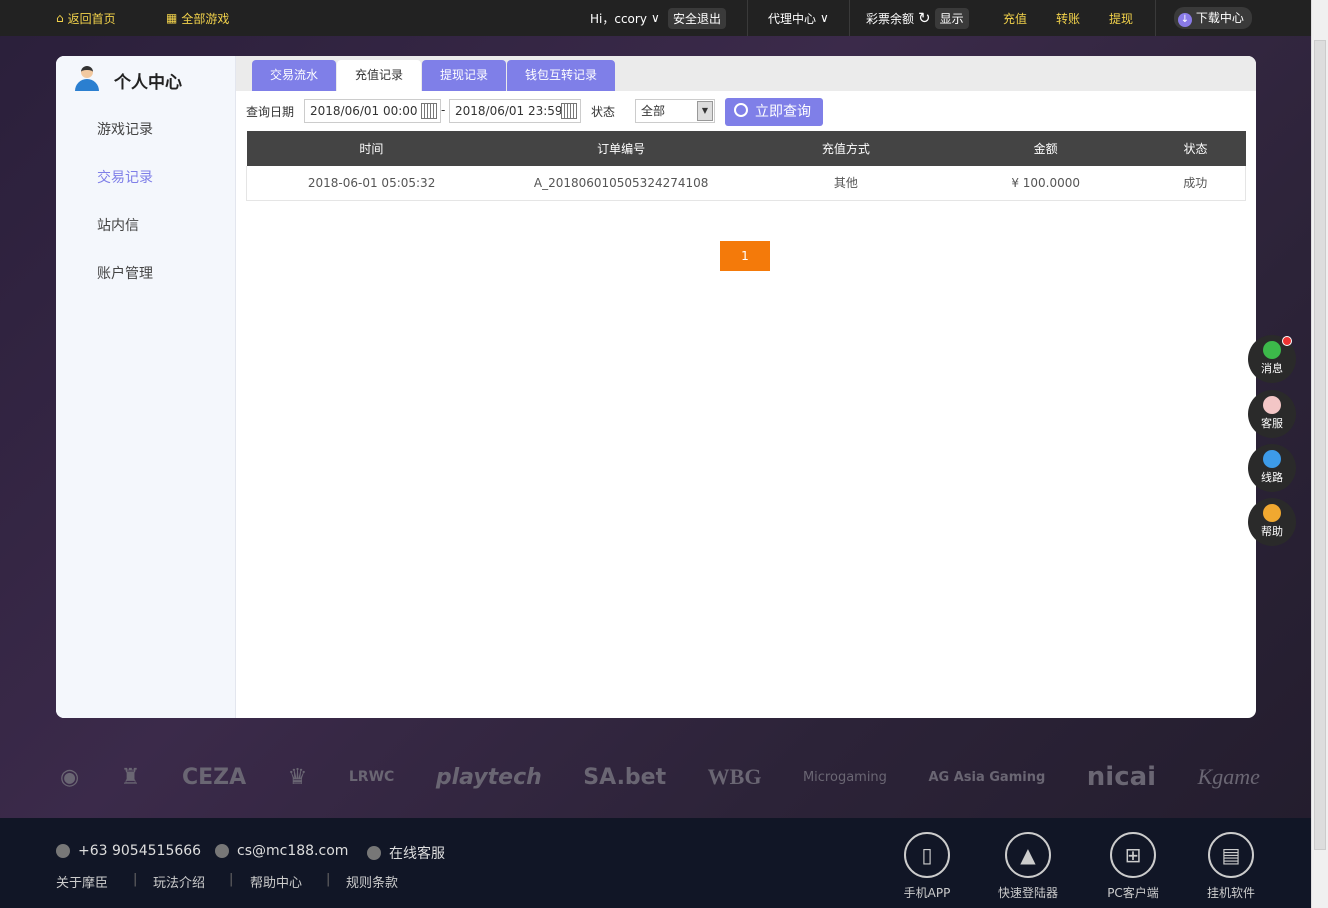 This screenshot has height=908, width=1328. Describe the element at coordinates (125, 129) in the screenshot. I see `sidebar-item-game-records: 游戏记录` at that location.